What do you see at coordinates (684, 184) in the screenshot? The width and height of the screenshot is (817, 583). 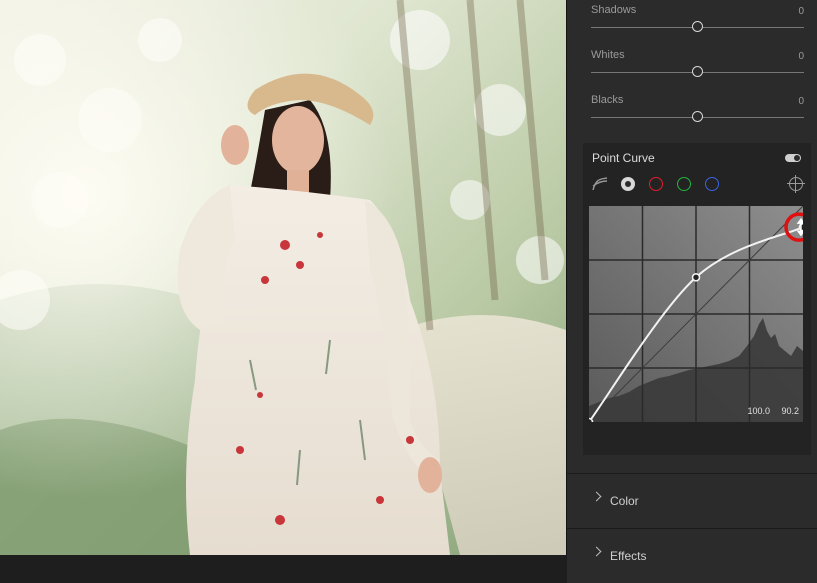 I see `green-channel-button` at bounding box center [684, 184].